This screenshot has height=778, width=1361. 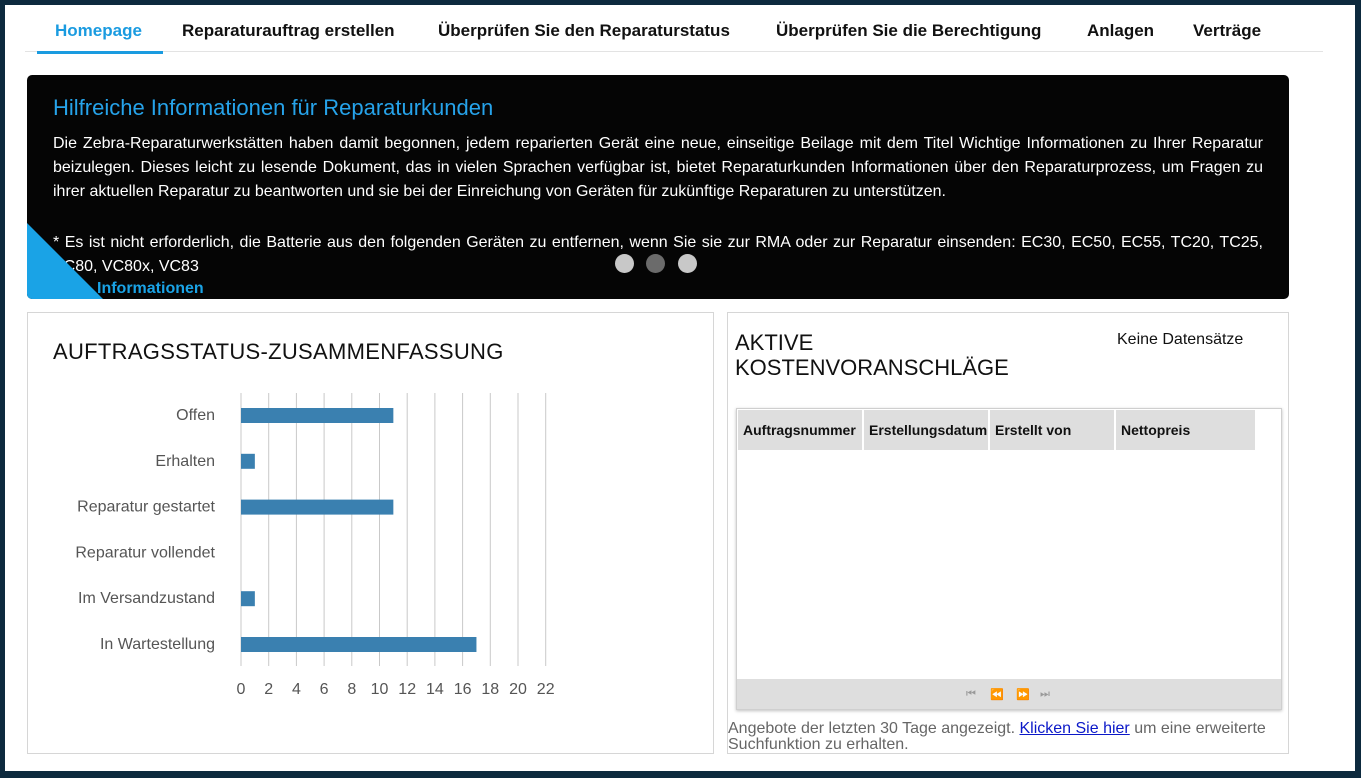 What do you see at coordinates (146, 507) in the screenshot?
I see `category-label: Reparatur gestartet` at bounding box center [146, 507].